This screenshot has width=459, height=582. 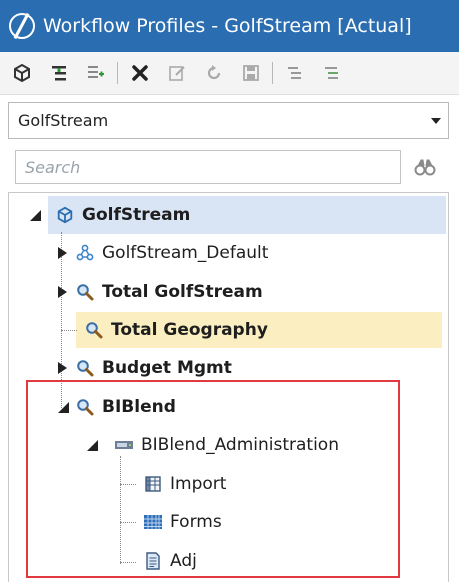 I want to click on collapse-arrow-icon, so click(x=35, y=215).